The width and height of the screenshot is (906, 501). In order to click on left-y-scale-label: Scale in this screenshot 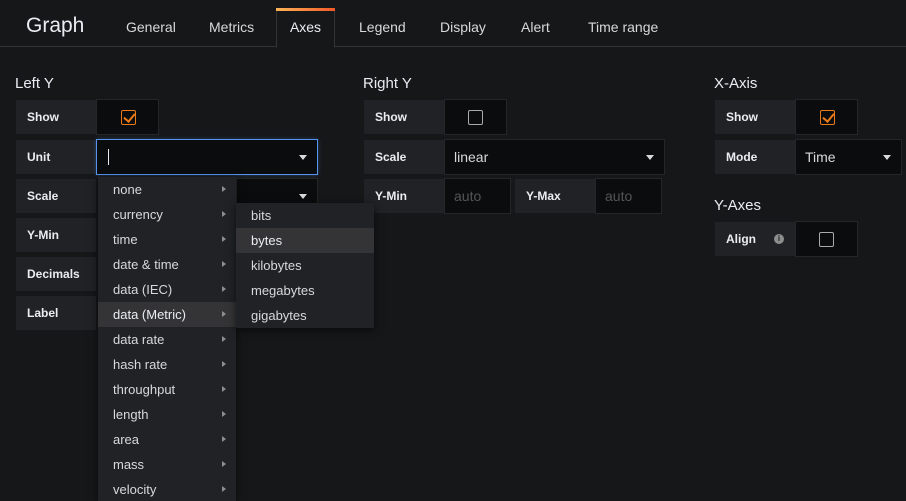, I will do `click(56, 196)`.